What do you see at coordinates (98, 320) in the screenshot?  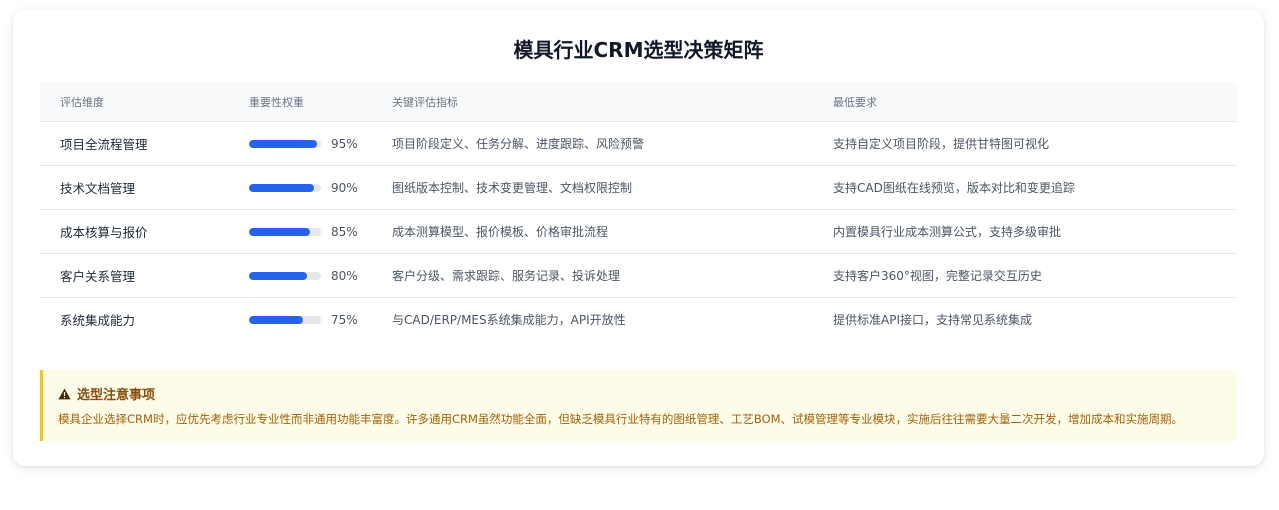 I see `cell-dimension: 系统集成能力` at bounding box center [98, 320].